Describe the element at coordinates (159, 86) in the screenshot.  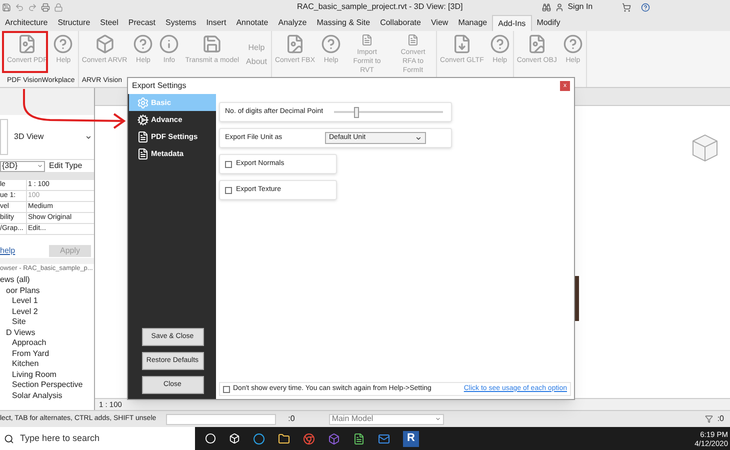
I see `dialog-title: Export Settings` at that location.